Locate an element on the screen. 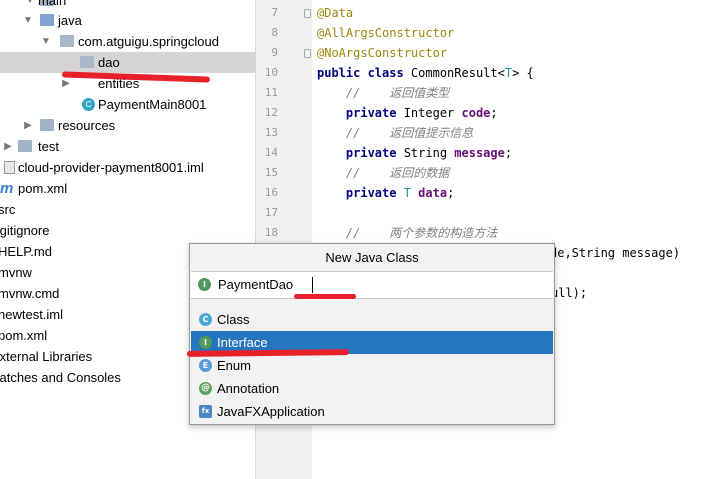 Image resolution: width=715 pixels, height=479 pixels. code-line: // 返回的数据 is located at coordinates (383, 173).